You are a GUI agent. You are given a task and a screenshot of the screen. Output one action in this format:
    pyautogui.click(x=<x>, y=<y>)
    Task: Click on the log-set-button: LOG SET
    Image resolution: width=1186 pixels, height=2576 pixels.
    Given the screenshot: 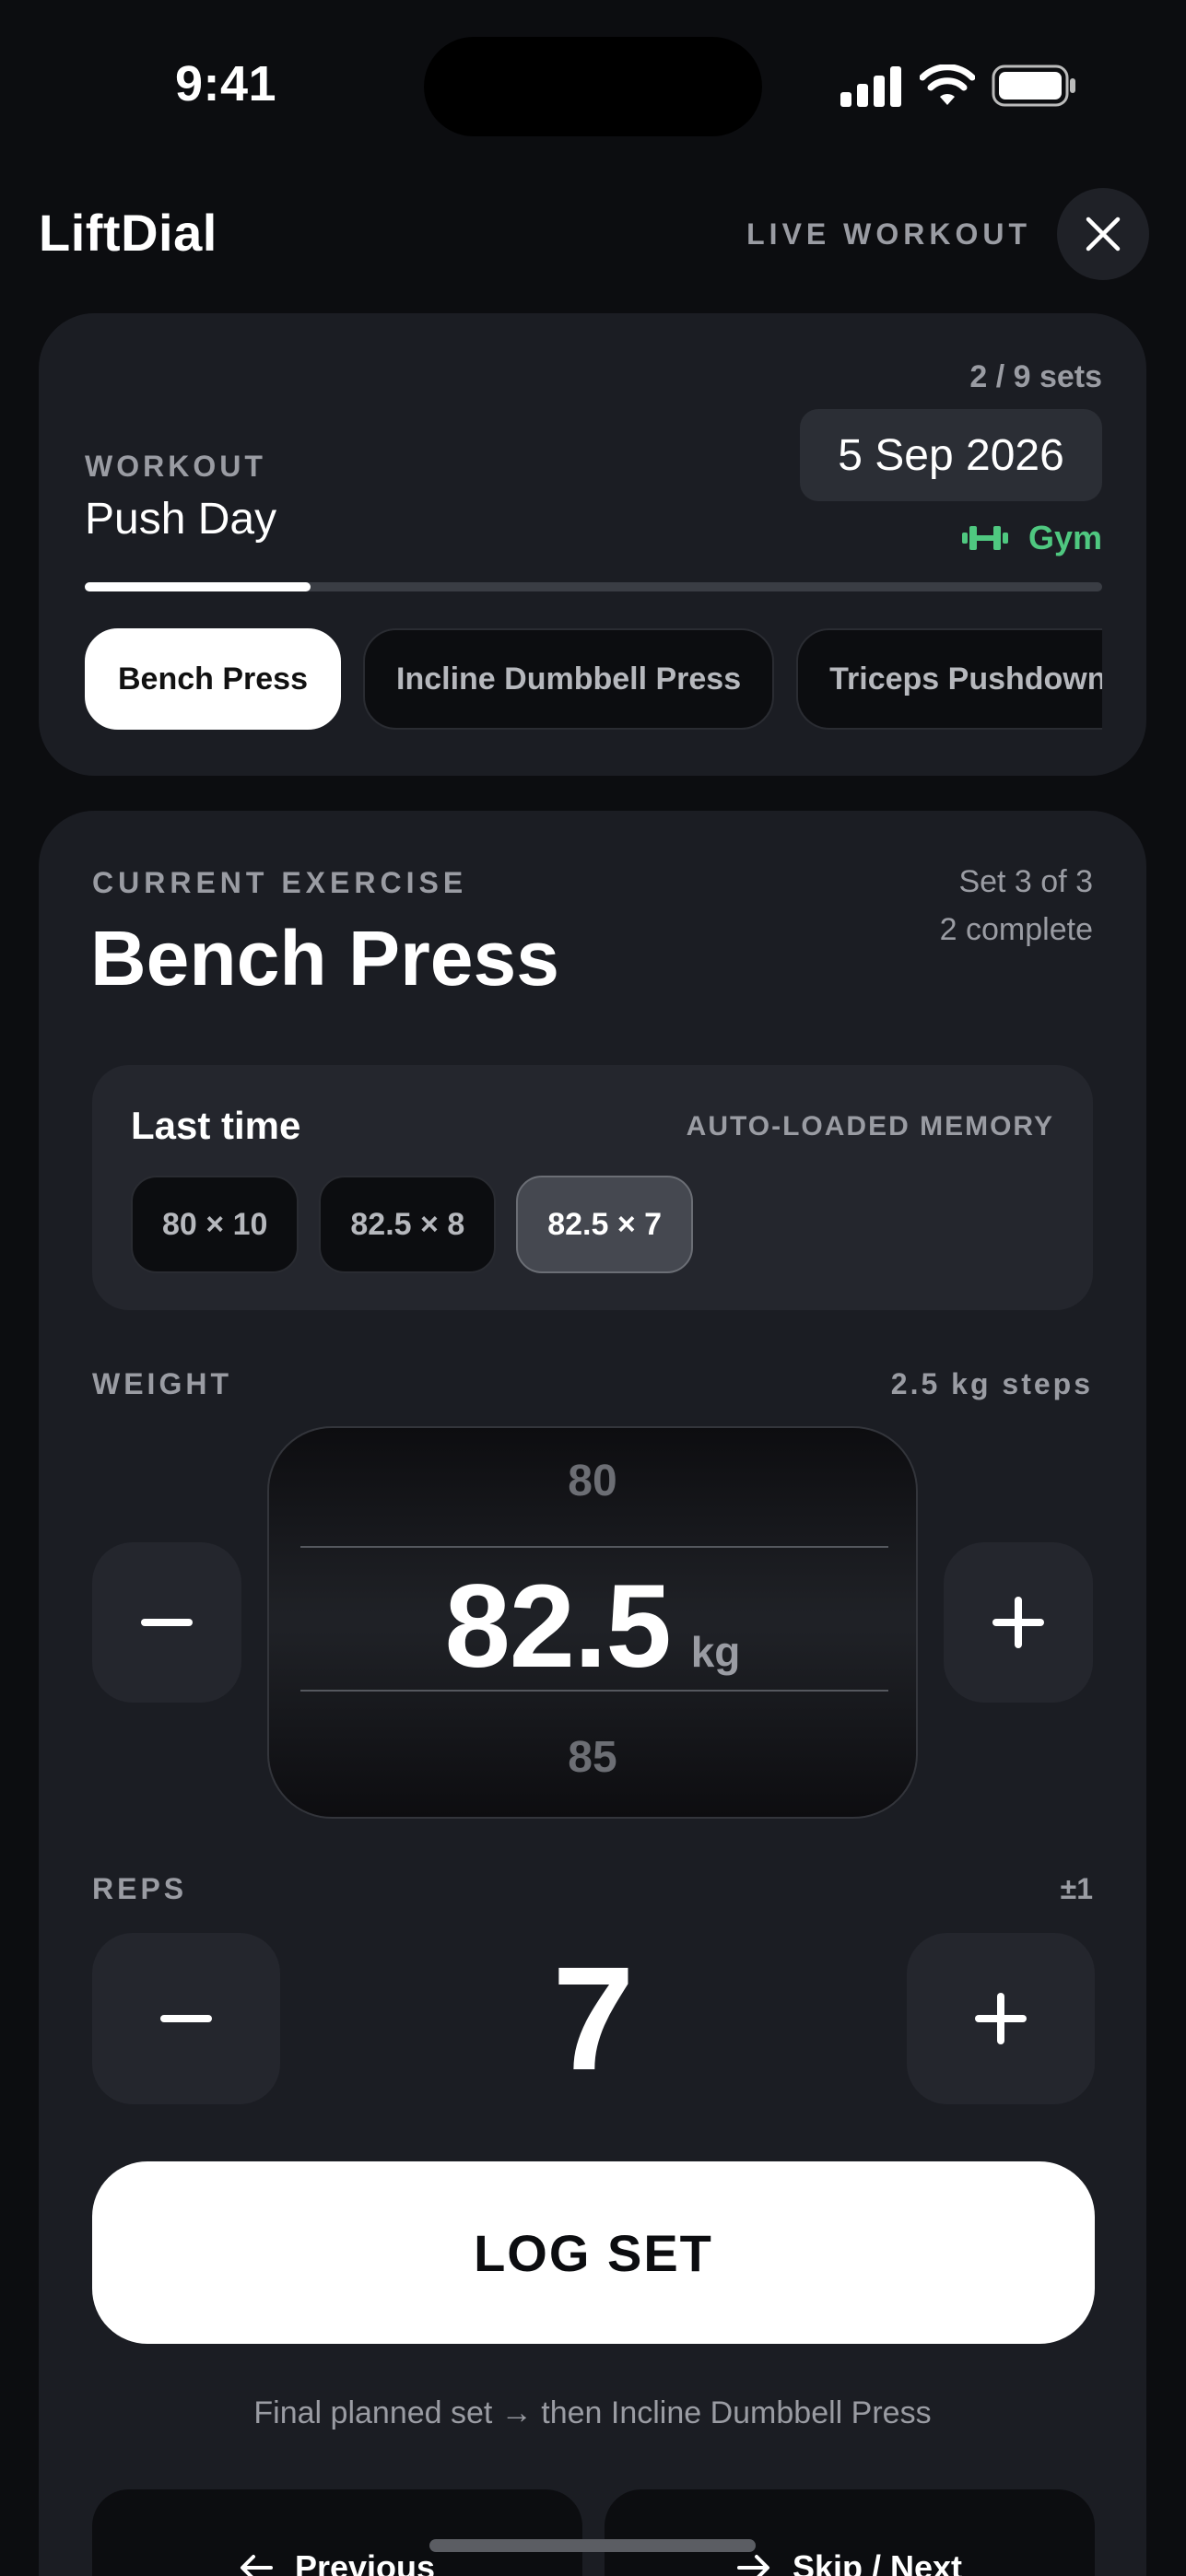 What is the action you would take?
    pyautogui.click(x=593, y=2252)
    